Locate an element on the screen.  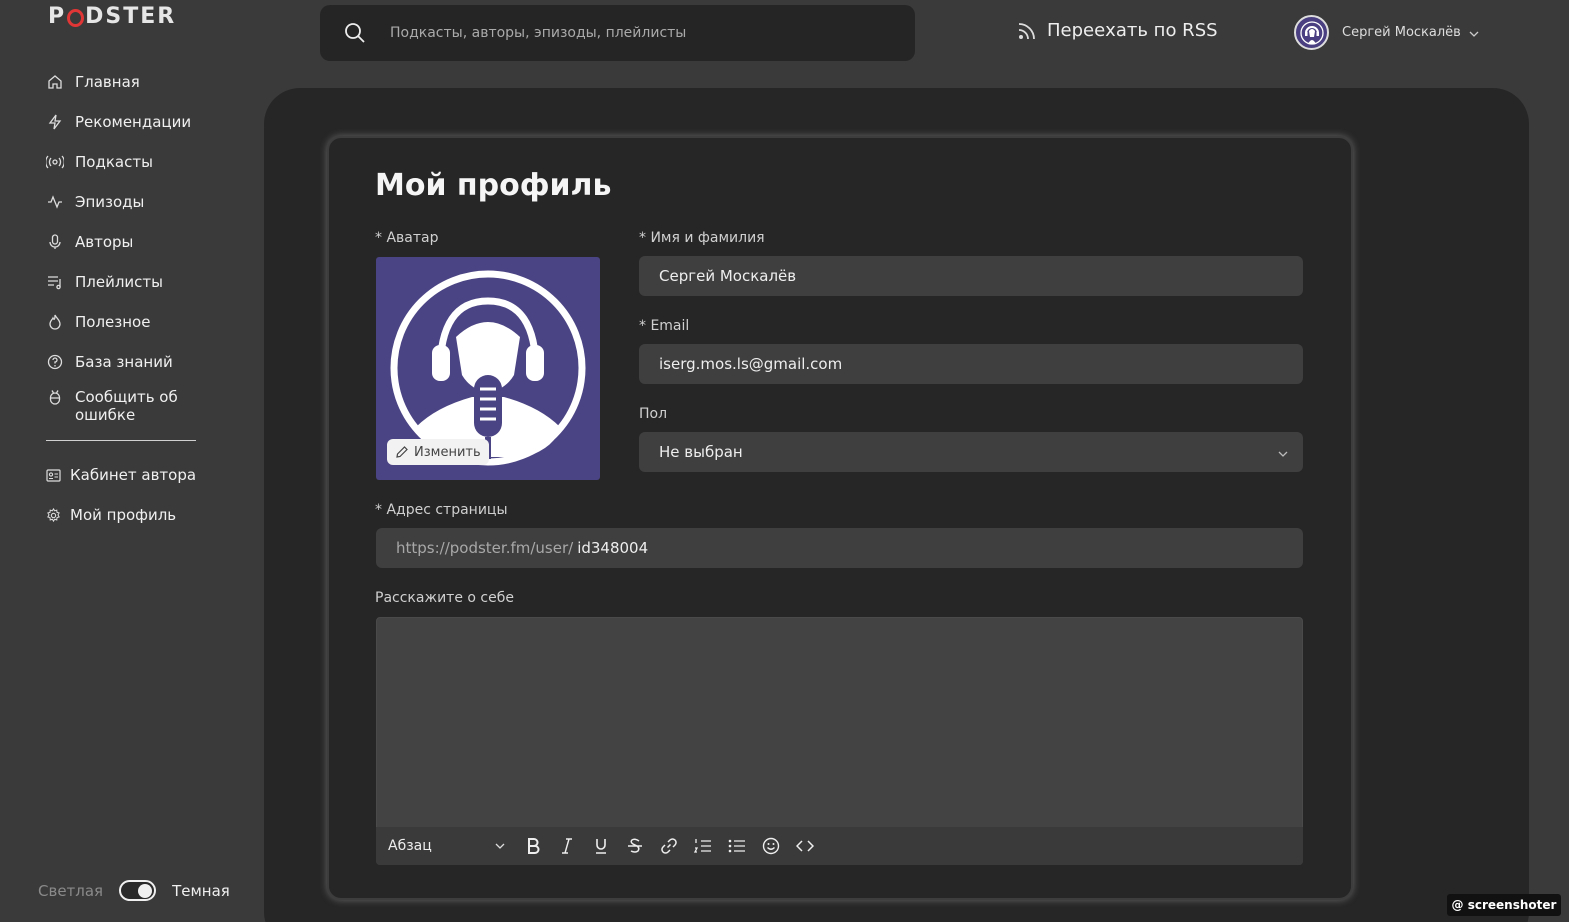
bullet-list-icon is located at coordinates (737, 846).